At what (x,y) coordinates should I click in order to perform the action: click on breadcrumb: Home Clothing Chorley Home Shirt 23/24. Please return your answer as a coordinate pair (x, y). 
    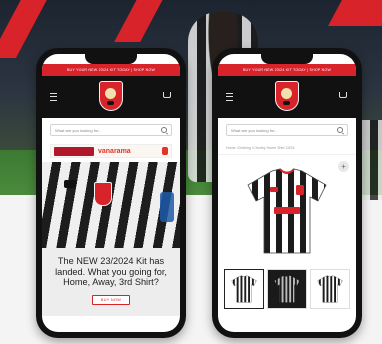
    Looking at the image, I should click on (287, 148).